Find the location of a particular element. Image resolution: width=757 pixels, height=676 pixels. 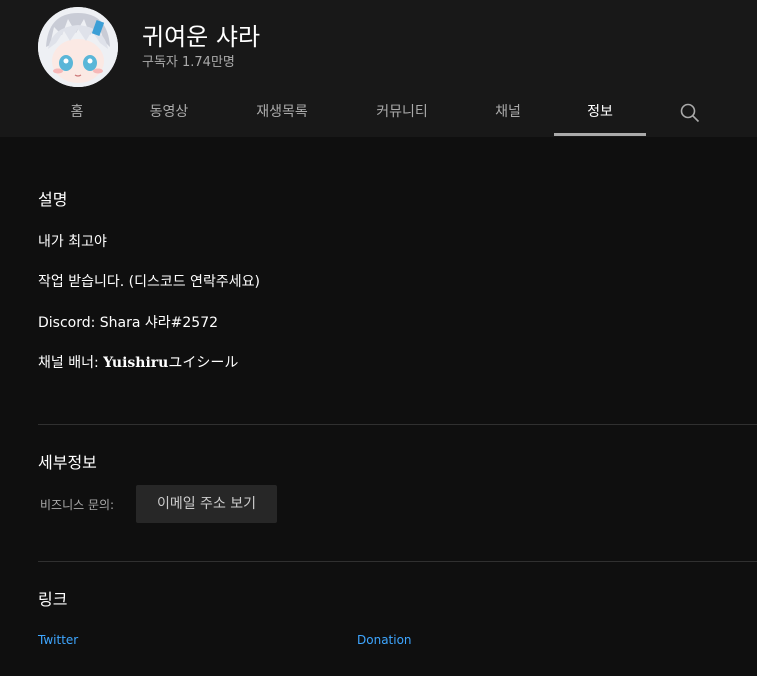

description-line: 작업 받습니다. (디스코드 연락주세요) is located at coordinates (149, 282).